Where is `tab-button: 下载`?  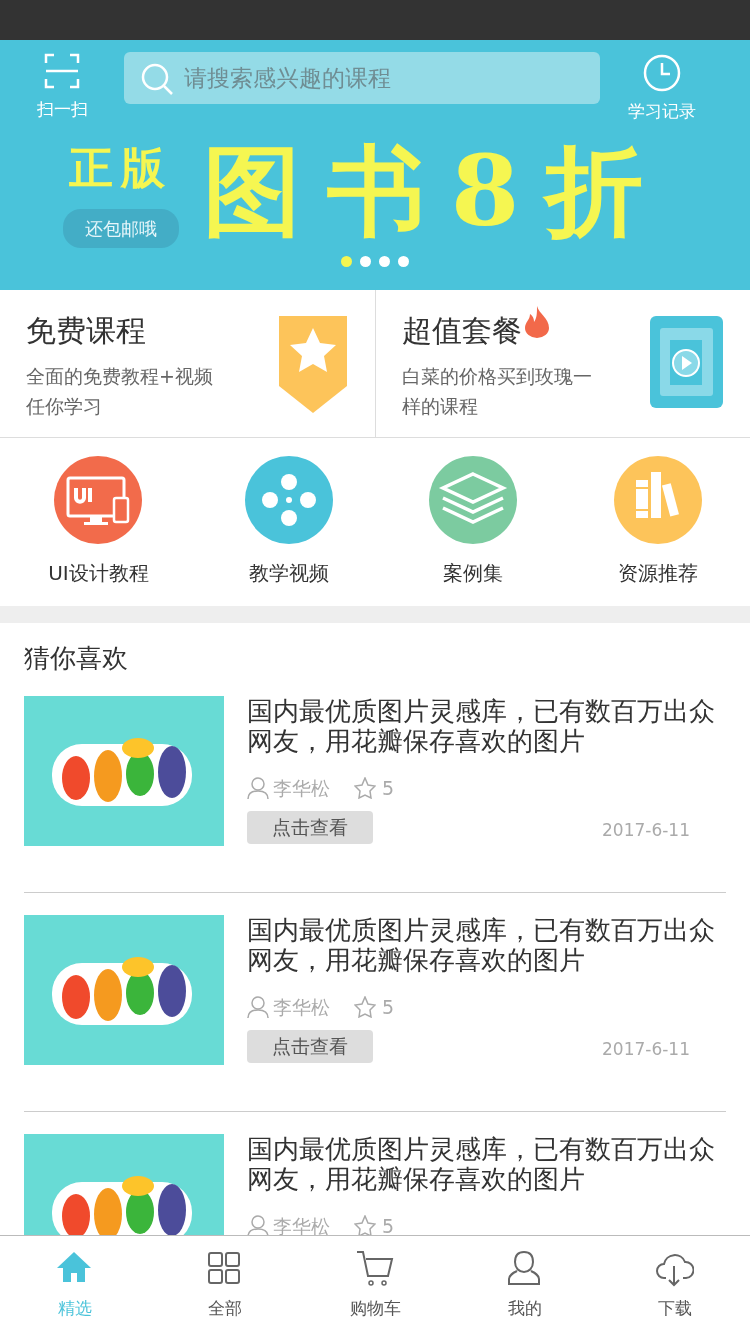 tab-button: 下载 is located at coordinates (675, 1285).